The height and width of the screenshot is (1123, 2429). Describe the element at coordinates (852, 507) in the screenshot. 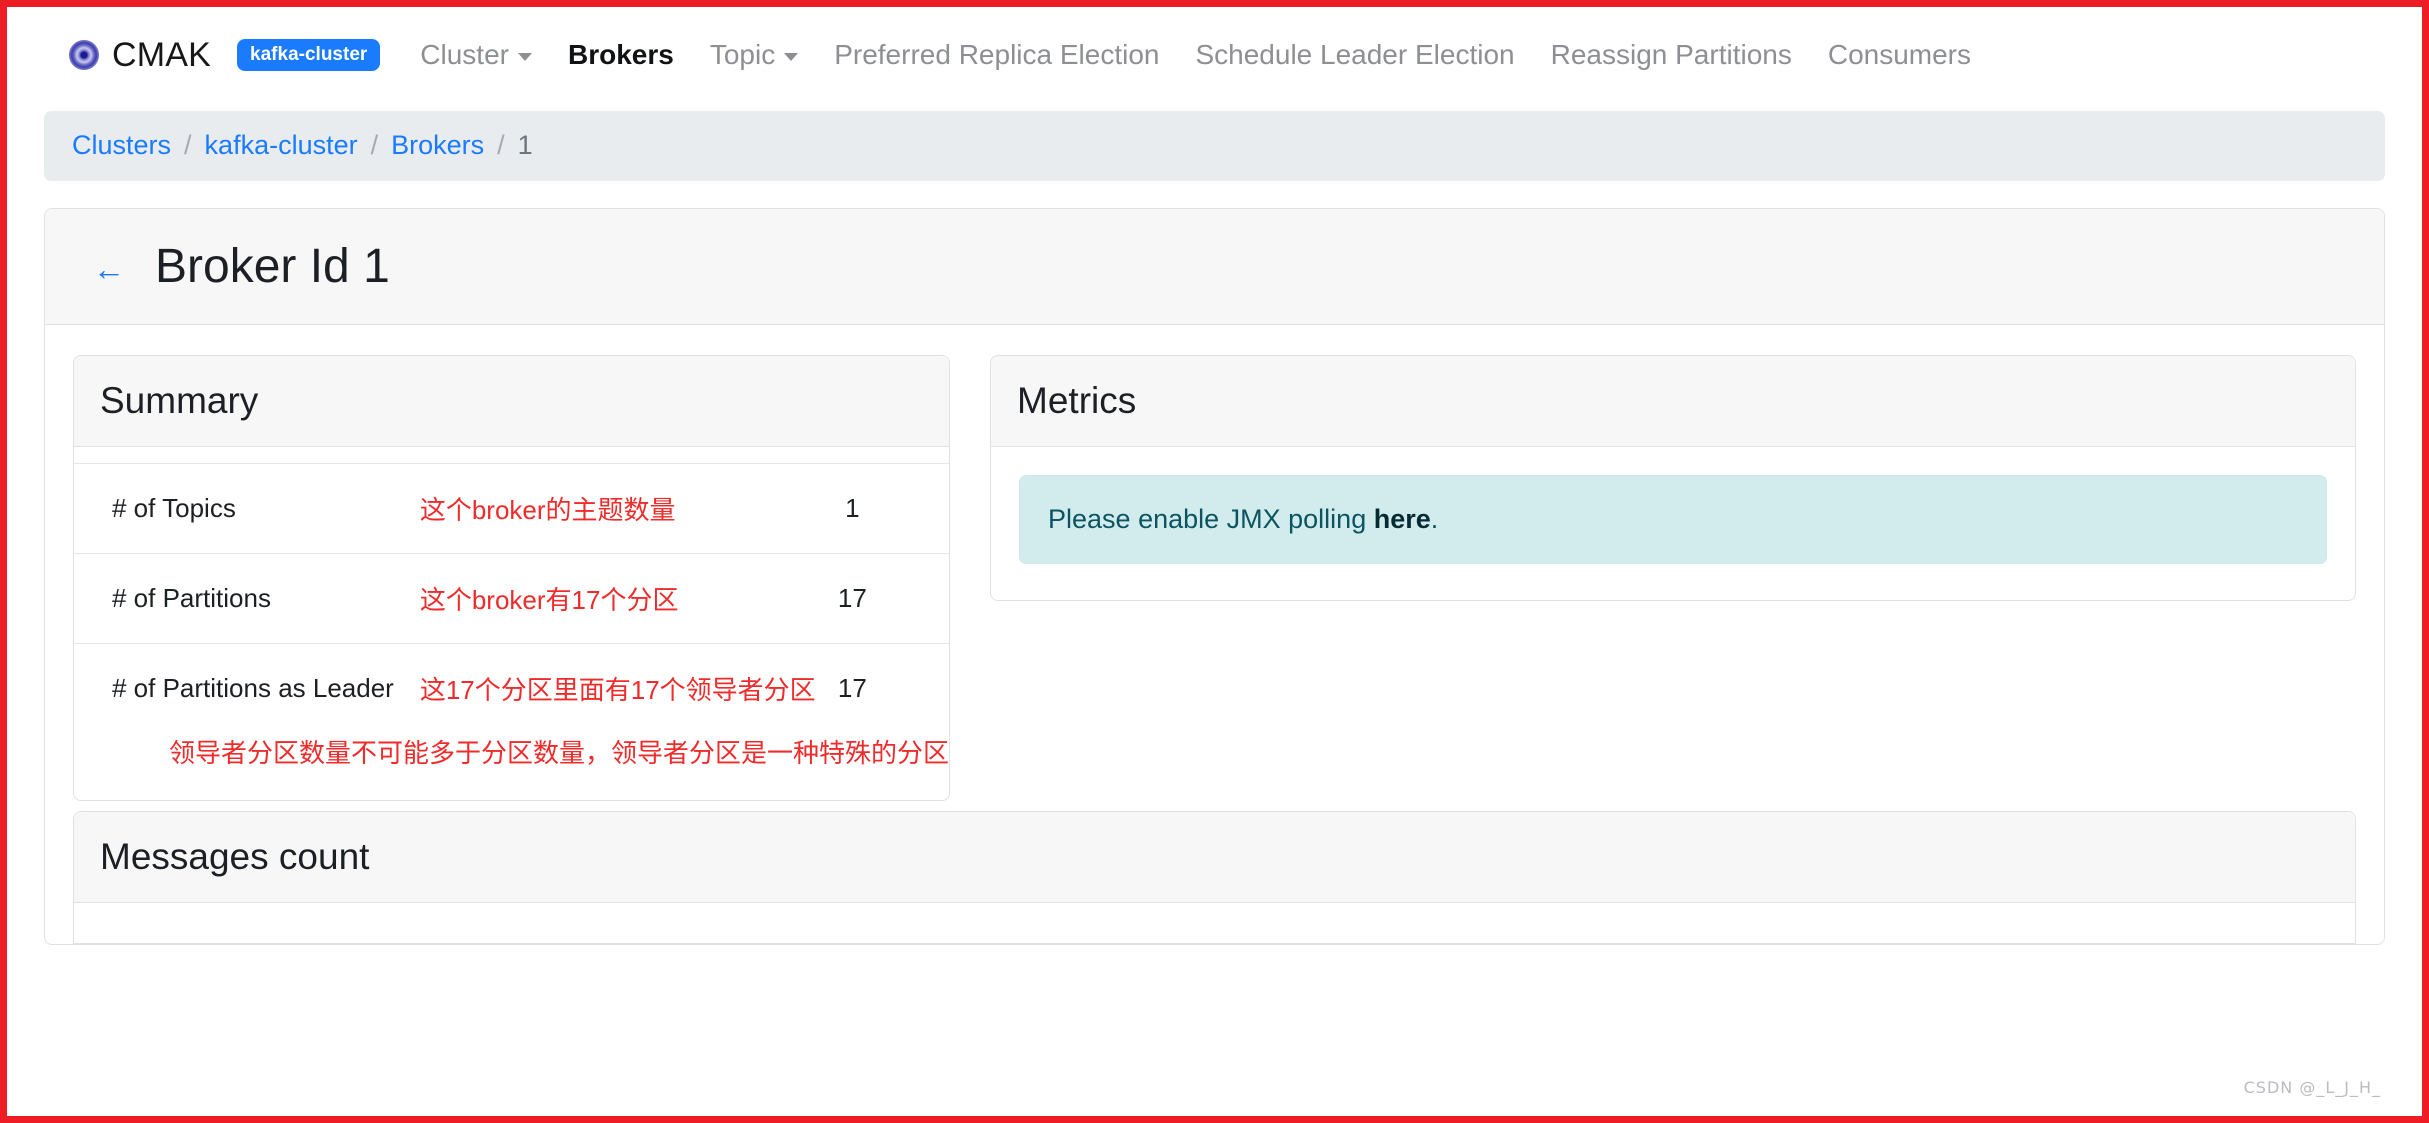

I see `summary-row-value: 1` at that location.